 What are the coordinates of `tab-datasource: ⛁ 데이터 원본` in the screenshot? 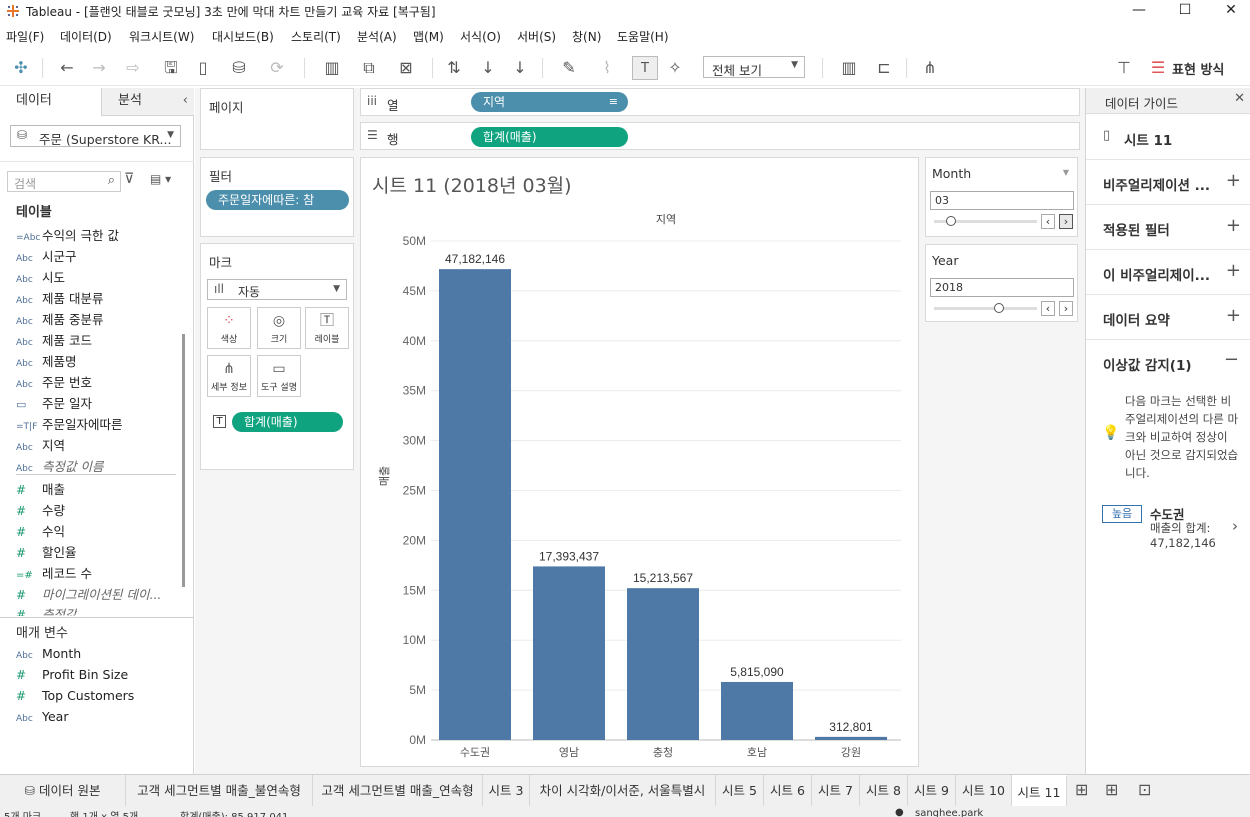 It's located at (63, 790).